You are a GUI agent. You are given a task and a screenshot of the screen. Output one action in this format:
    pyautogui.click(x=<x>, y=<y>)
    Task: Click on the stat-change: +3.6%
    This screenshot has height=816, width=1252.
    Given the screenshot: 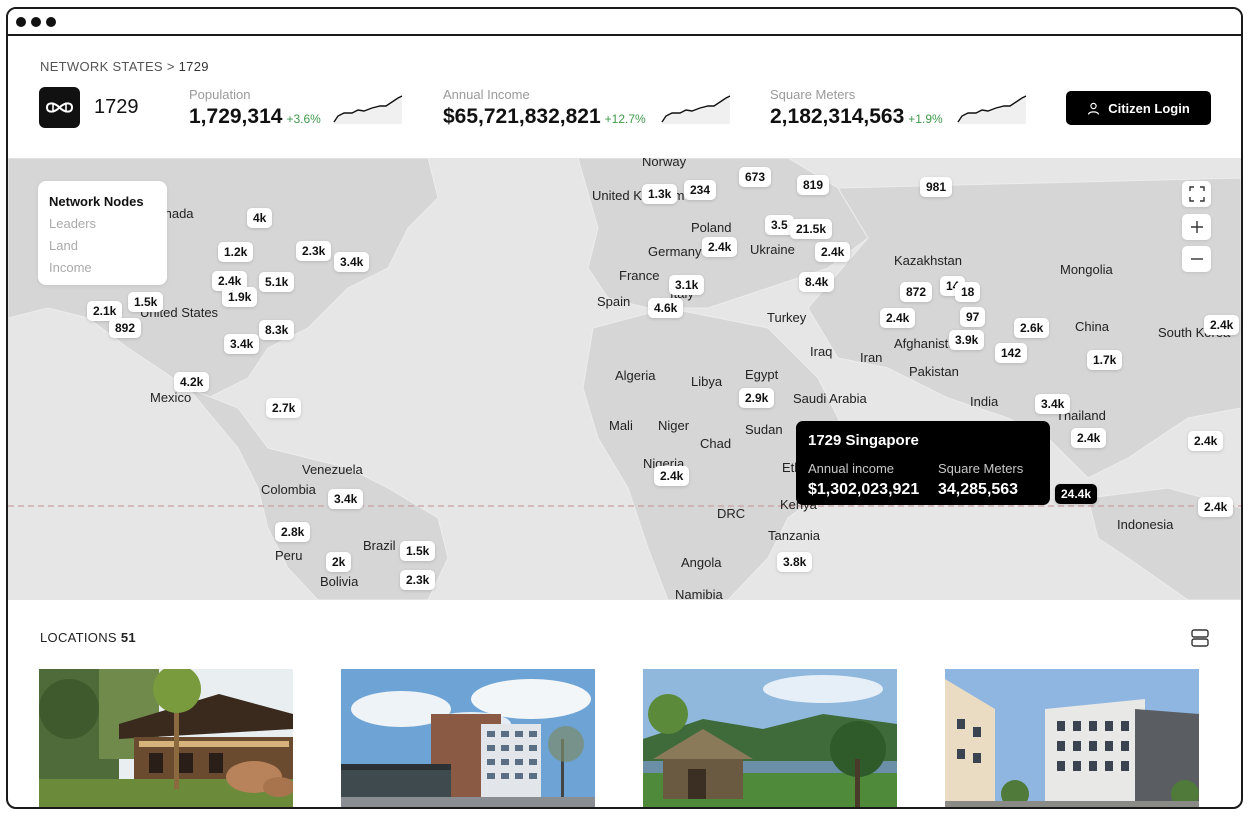 What is the action you would take?
    pyautogui.click(x=303, y=119)
    